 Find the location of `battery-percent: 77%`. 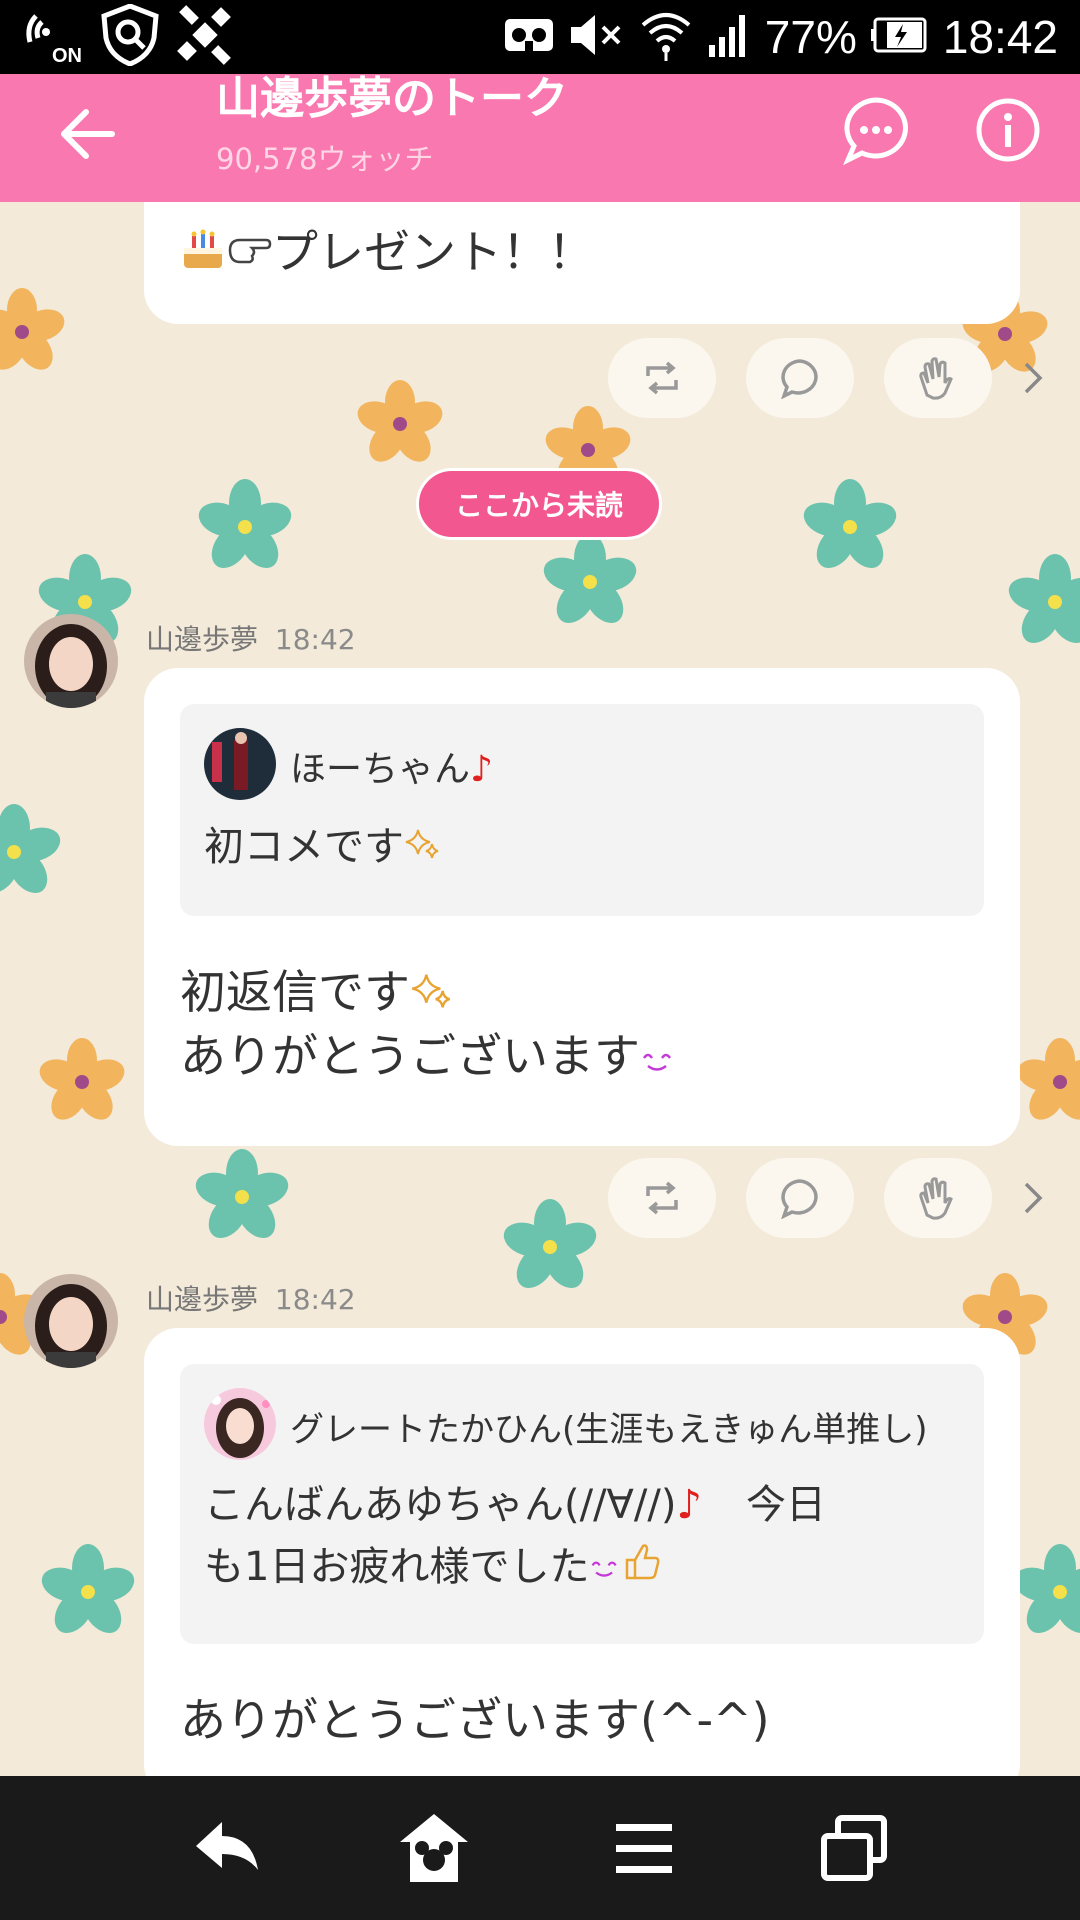

battery-percent: 77% is located at coordinates (810, 37).